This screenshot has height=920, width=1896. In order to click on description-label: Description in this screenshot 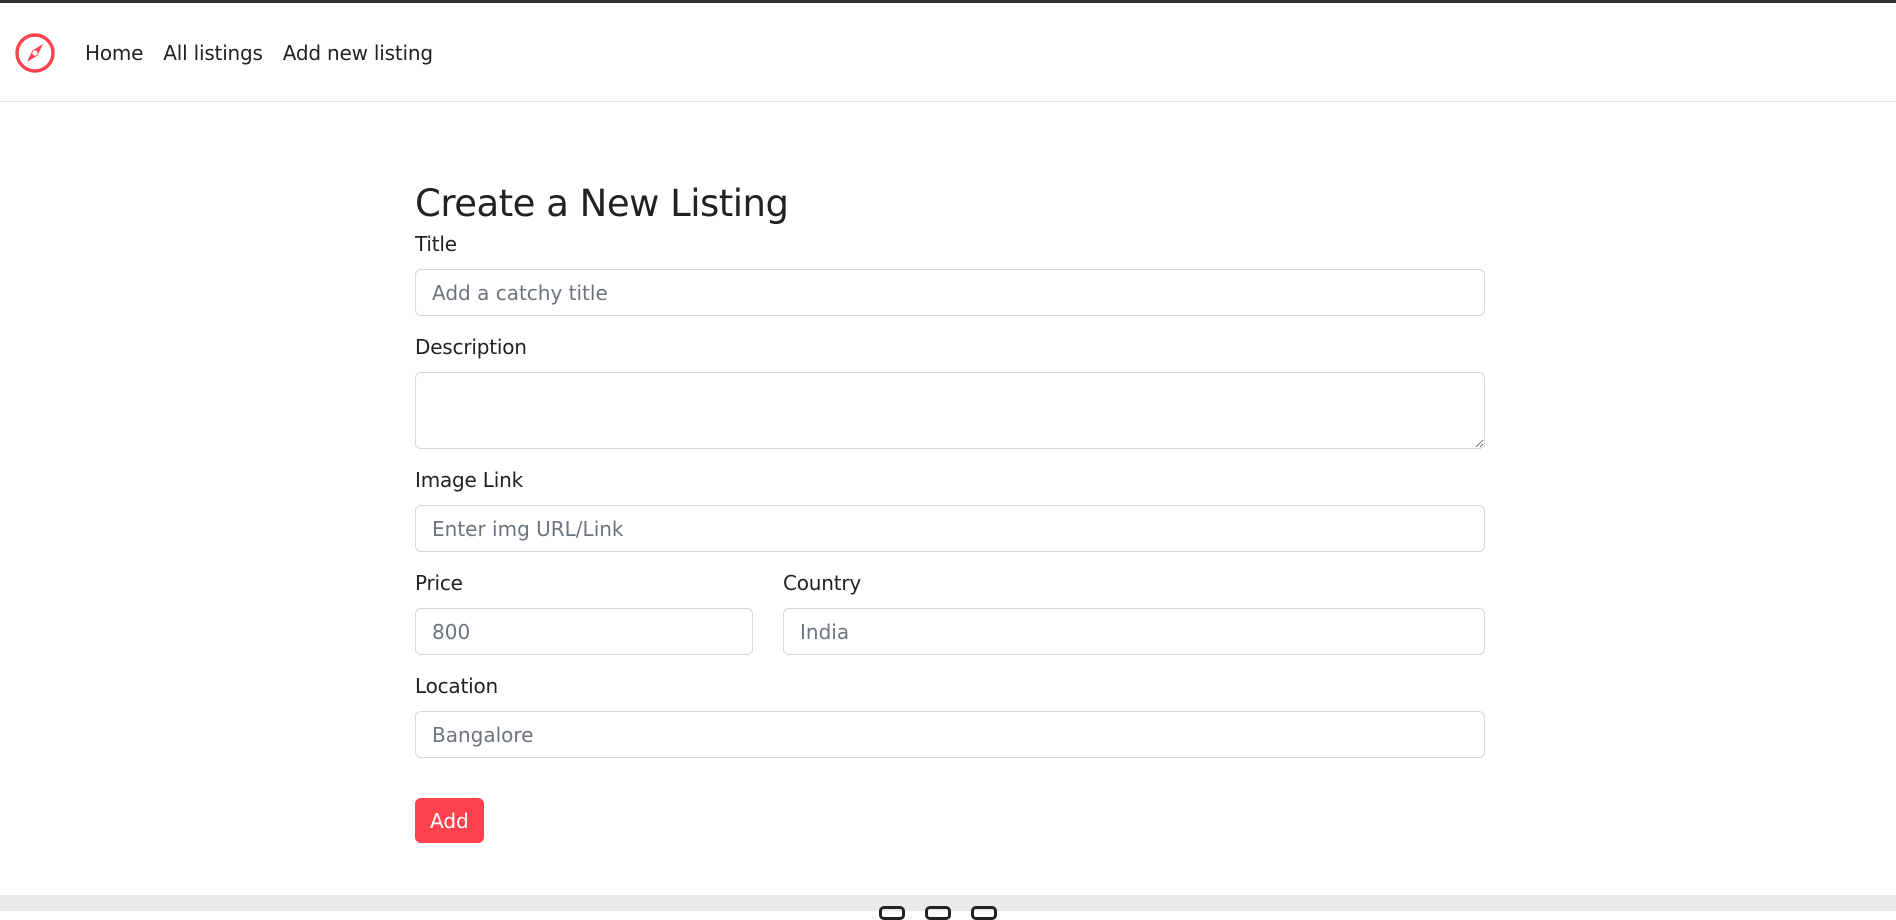, I will do `click(471, 347)`.